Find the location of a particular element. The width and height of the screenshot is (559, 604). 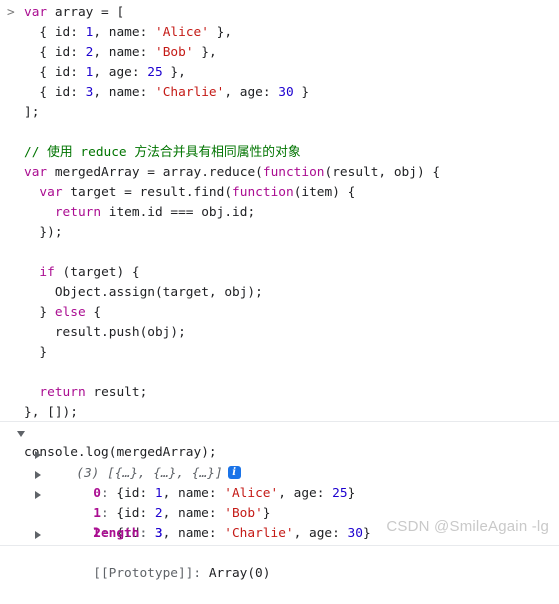

code-token: // 使用 reduce 方法合并具有相同属性的对象 is located at coordinates (162, 152).